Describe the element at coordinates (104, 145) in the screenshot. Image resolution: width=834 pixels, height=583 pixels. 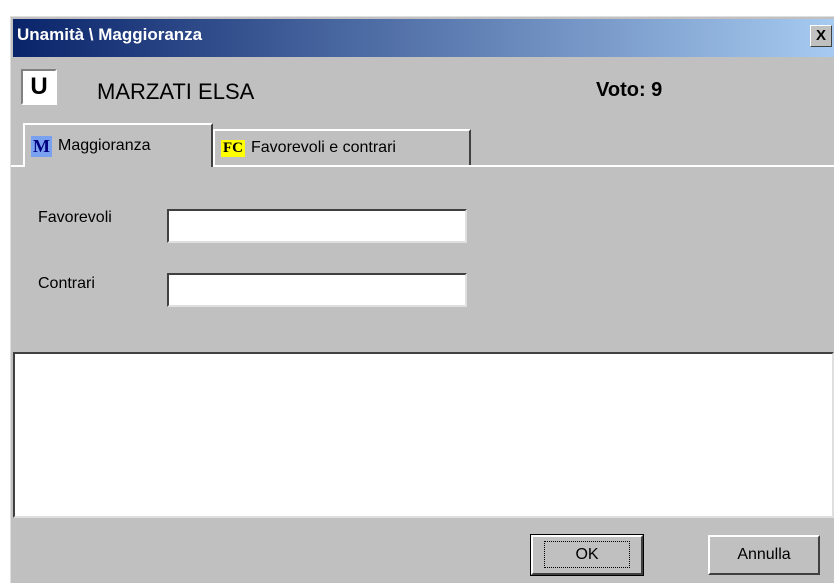
I see `tab-maggioranza-label: Maggioranza` at that location.